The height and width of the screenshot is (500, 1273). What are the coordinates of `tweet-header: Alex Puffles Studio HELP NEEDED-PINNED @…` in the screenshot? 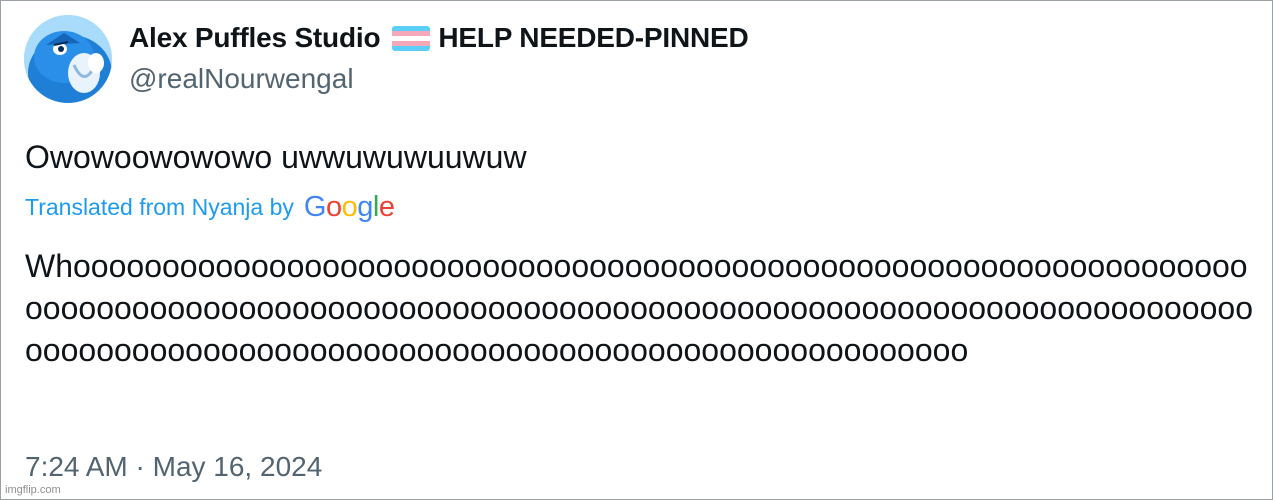 It's located at (439, 56).